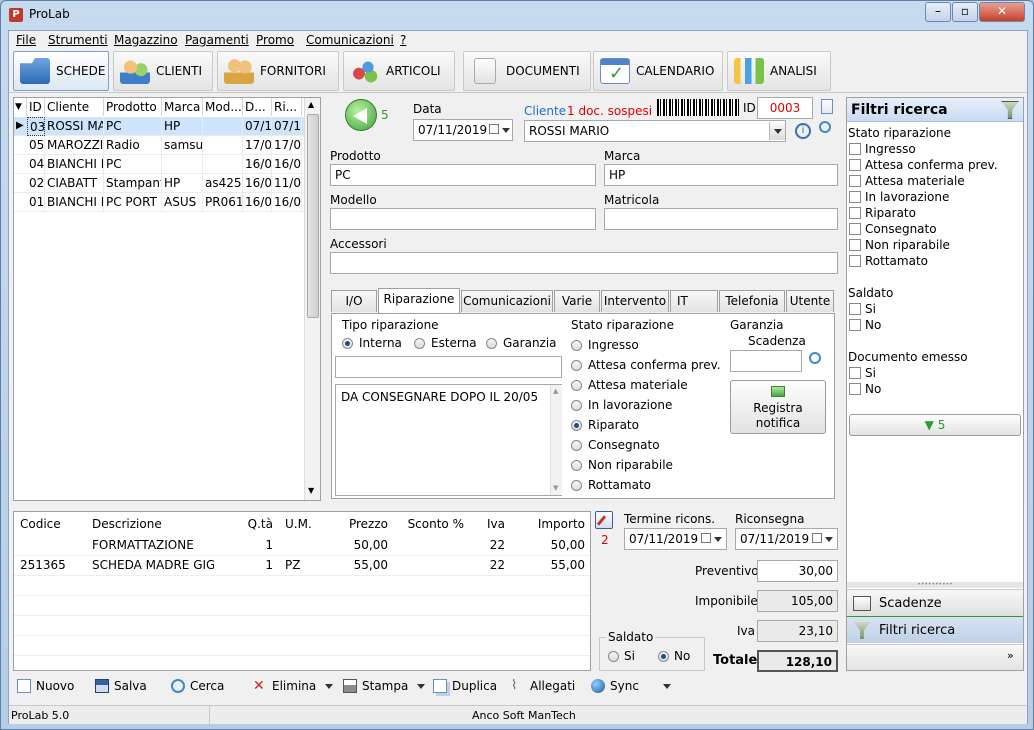 This screenshot has width=1034, height=730. Describe the element at coordinates (159, 202) in the screenshot. I see `table-row: 01 BIANCHI F PC PORT ASUS PR061 16/0 16/0` at that location.